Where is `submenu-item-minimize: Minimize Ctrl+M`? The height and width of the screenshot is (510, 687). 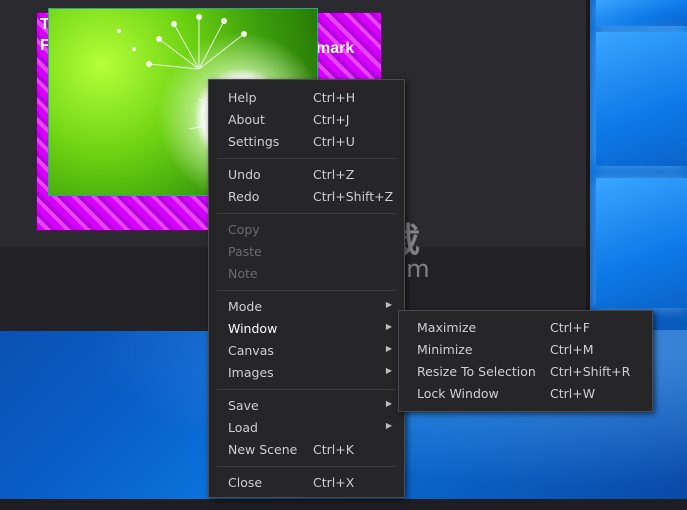
submenu-item-minimize: Minimize Ctrl+M is located at coordinates (525, 350).